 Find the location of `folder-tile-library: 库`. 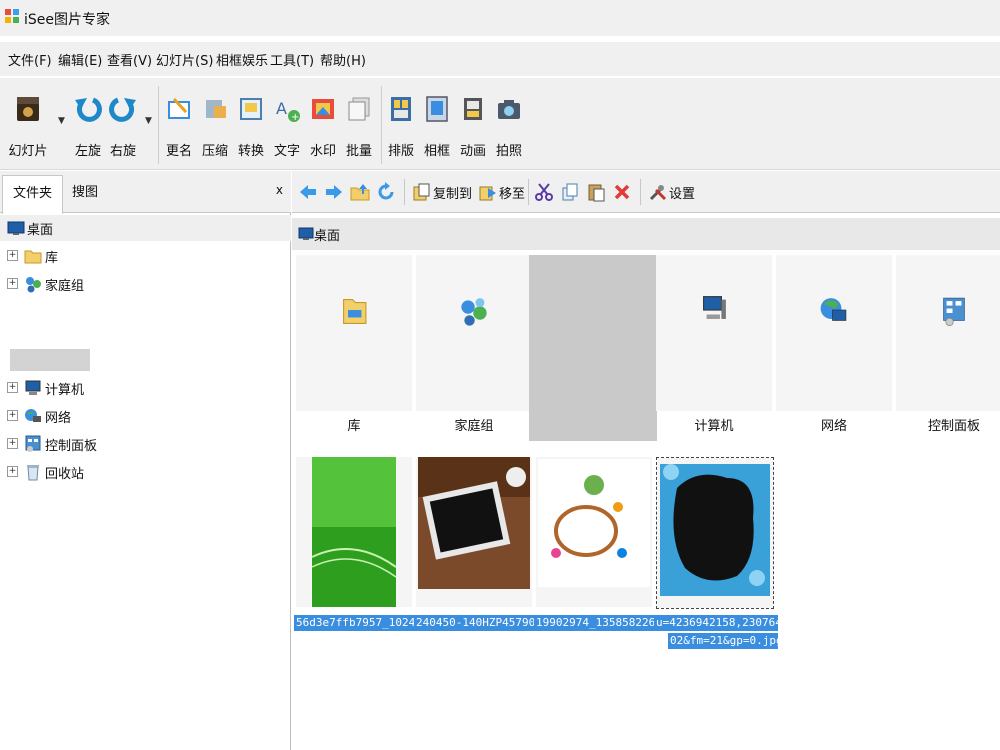

folder-tile-library: 库 is located at coordinates (354, 344).